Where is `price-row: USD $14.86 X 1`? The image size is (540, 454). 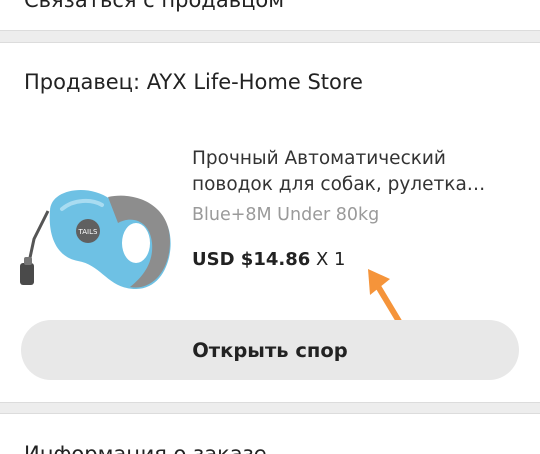
price-row: USD $14.86 X 1 is located at coordinates (352, 259).